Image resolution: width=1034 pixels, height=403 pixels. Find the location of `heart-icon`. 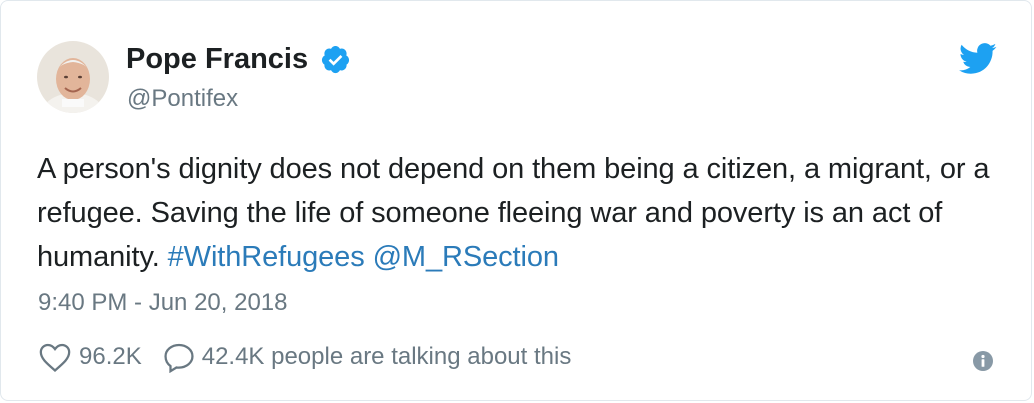

heart-icon is located at coordinates (55, 357).